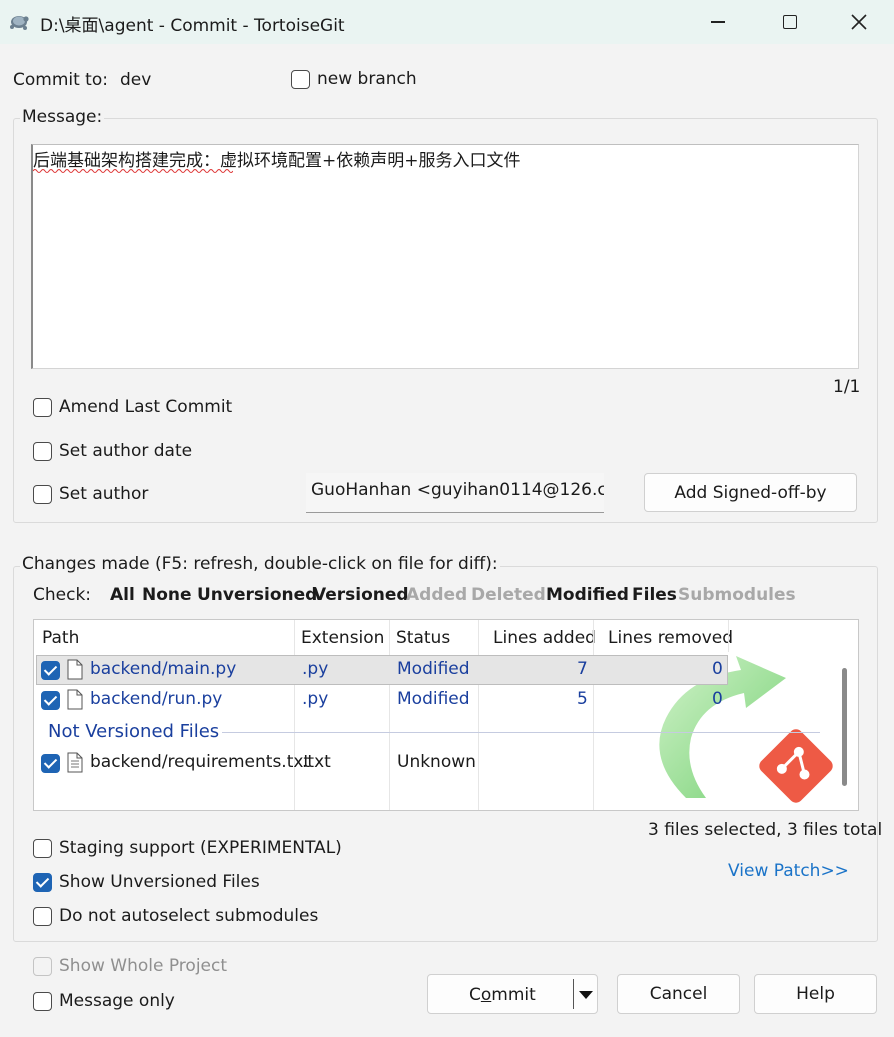  I want to click on files-summary: 3 files selected, 3 files total, so click(765, 830).